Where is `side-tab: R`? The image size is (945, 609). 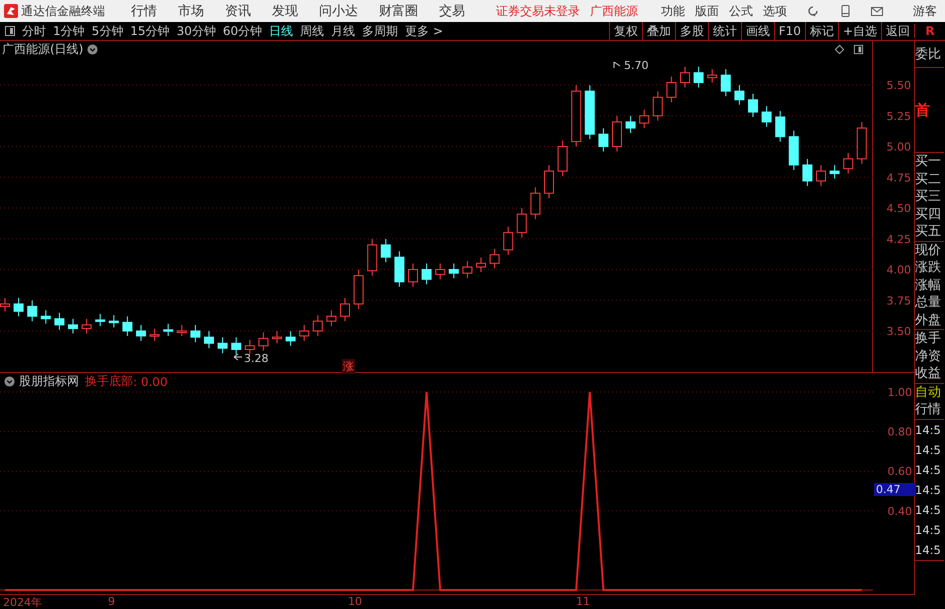
side-tab: R is located at coordinates (929, 31).